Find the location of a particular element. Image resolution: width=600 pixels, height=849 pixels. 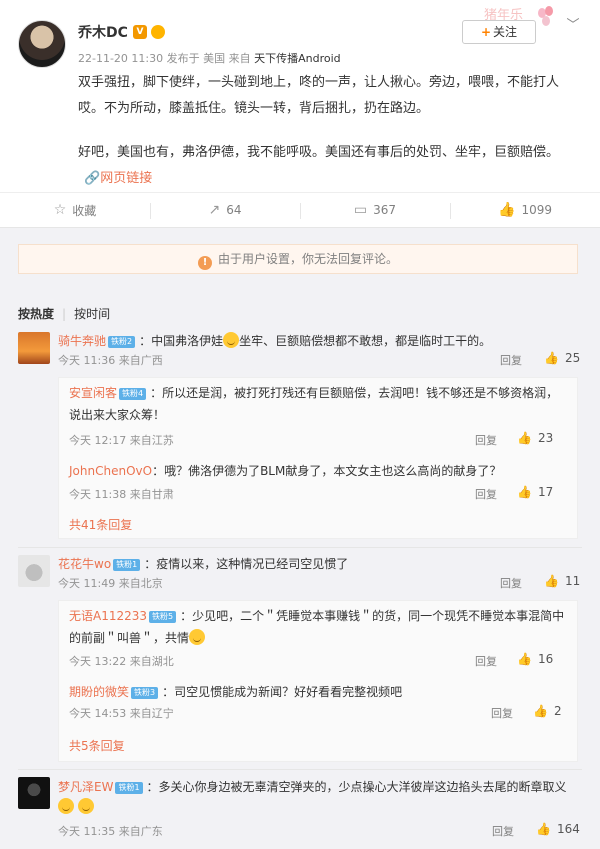

comment-meta: 今天 11:49 来自北京 is located at coordinates (110, 583).